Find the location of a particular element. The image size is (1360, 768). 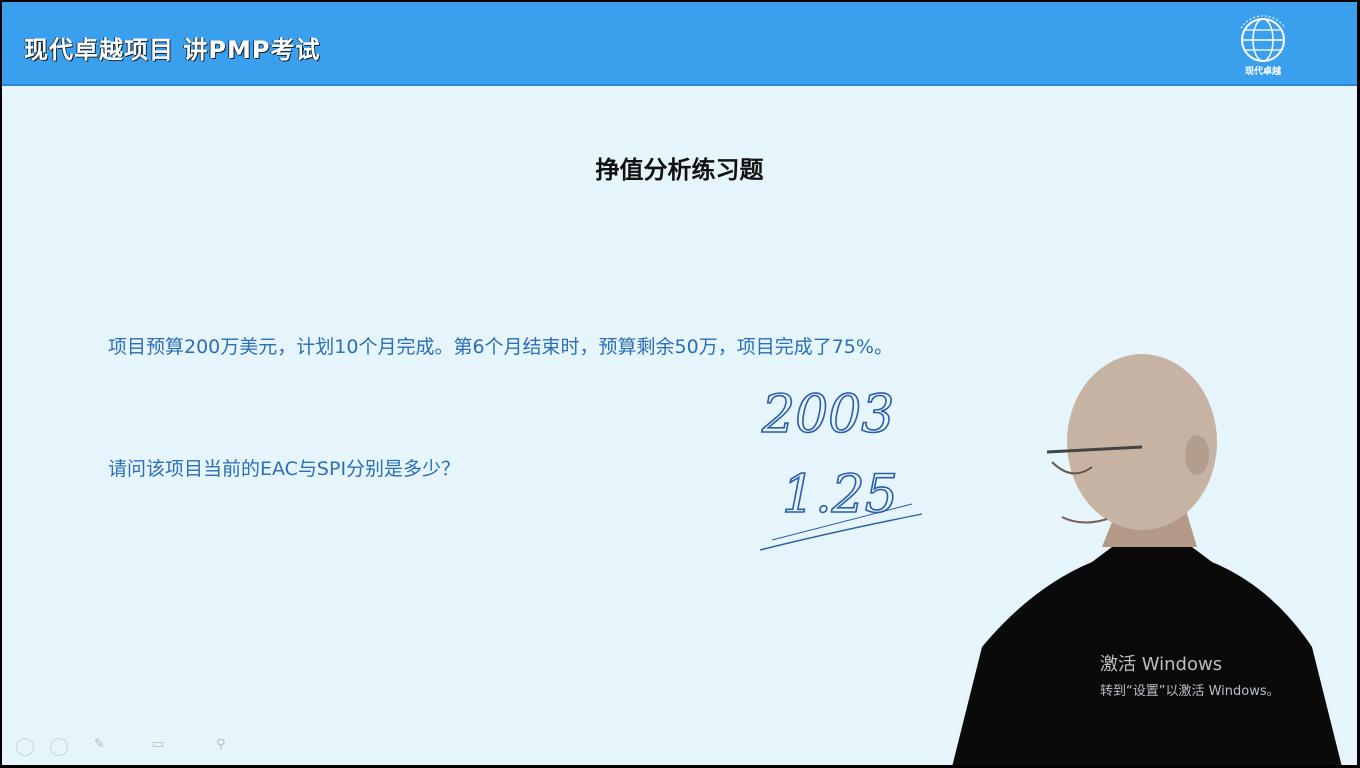

handwriting-line-2: 1.25 is located at coordinates (840, 495).